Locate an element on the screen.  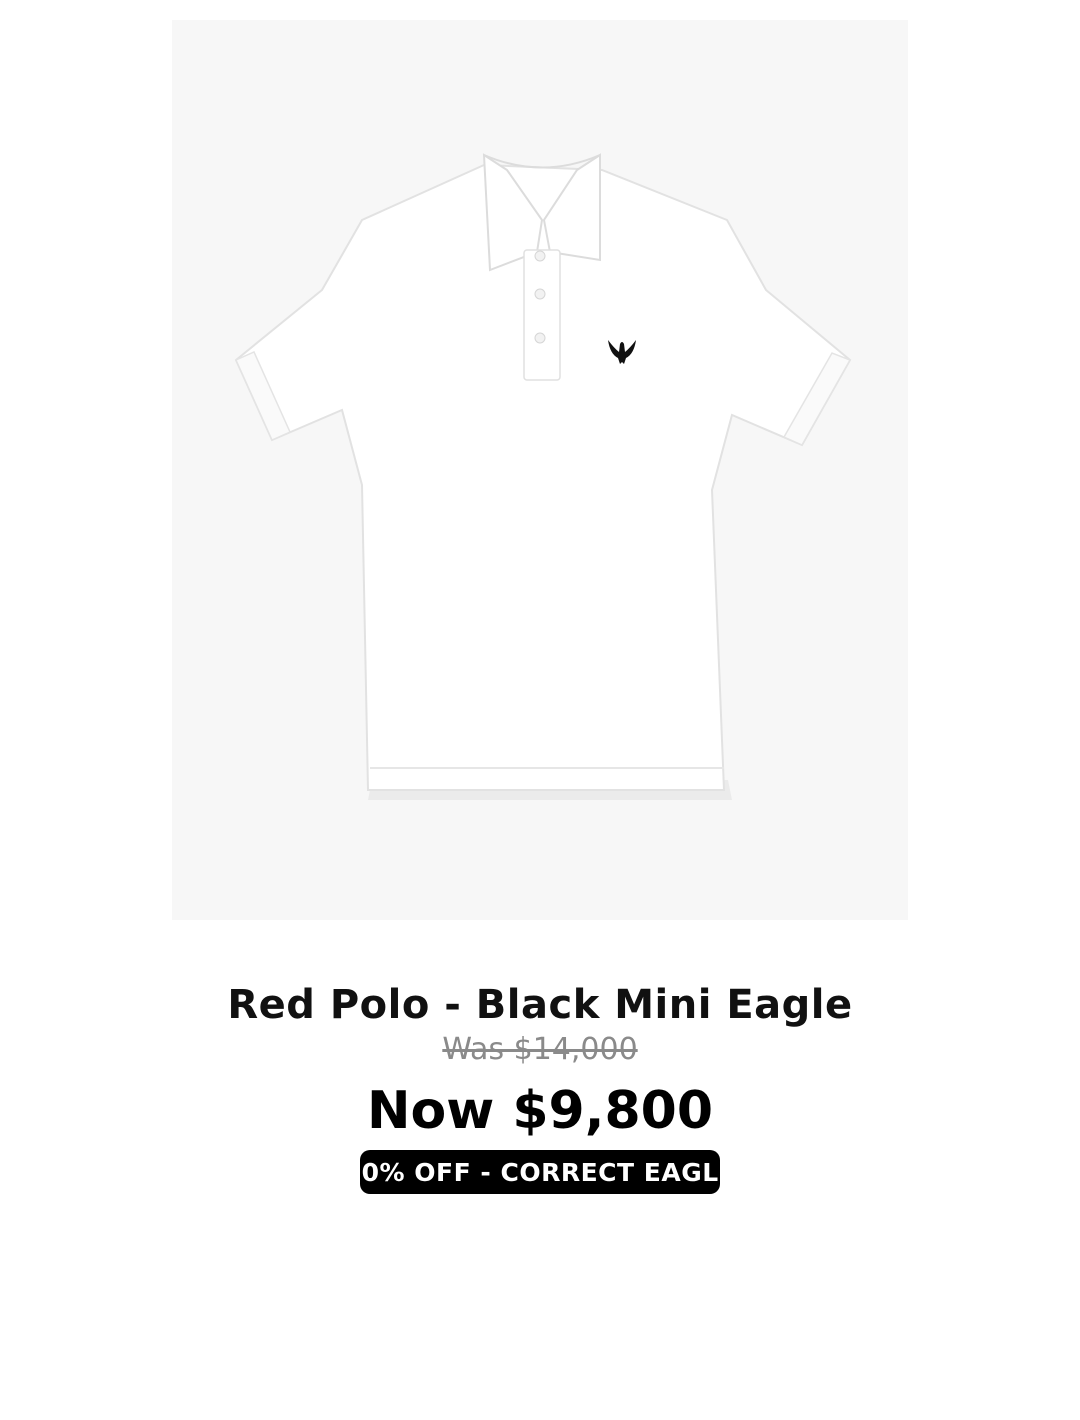
now-price: Now $9,800 is located at coordinates (540, 1111).